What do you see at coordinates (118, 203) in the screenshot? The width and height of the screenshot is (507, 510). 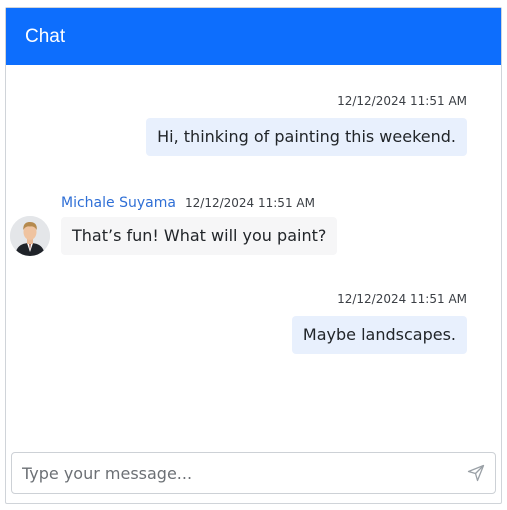 I see `sender-name: Michale Suyama` at bounding box center [118, 203].